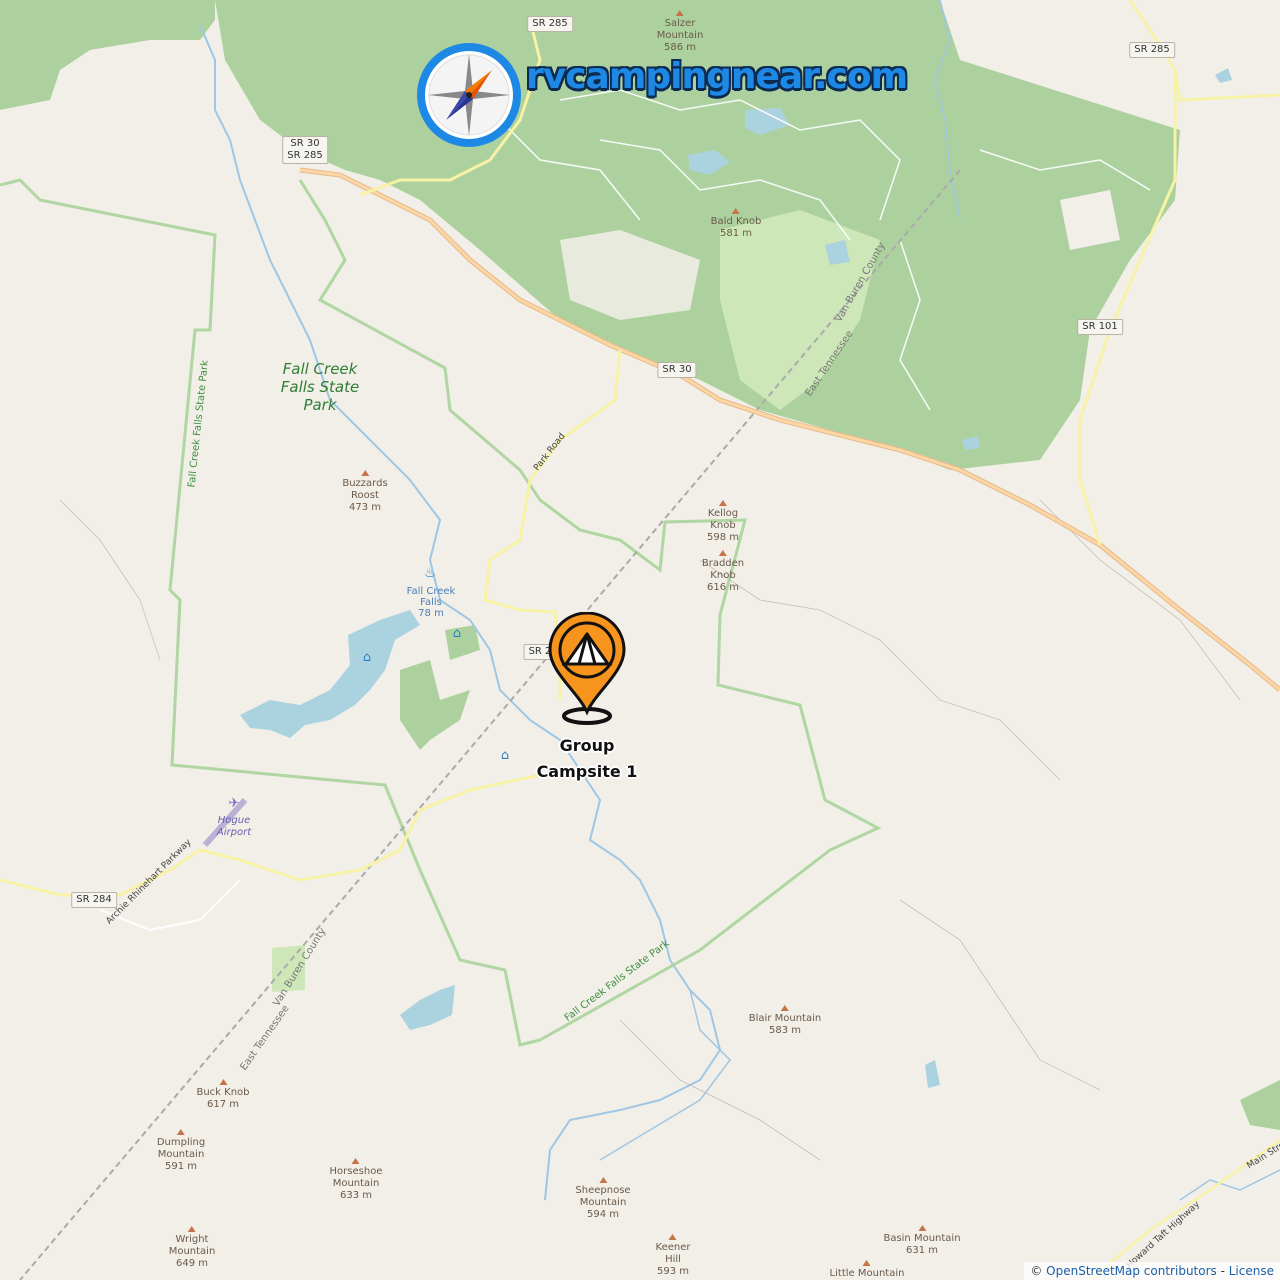 The image size is (1280, 1280). What do you see at coordinates (587, 745) in the screenshot?
I see `campsite-label-line: Group` at bounding box center [587, 745].